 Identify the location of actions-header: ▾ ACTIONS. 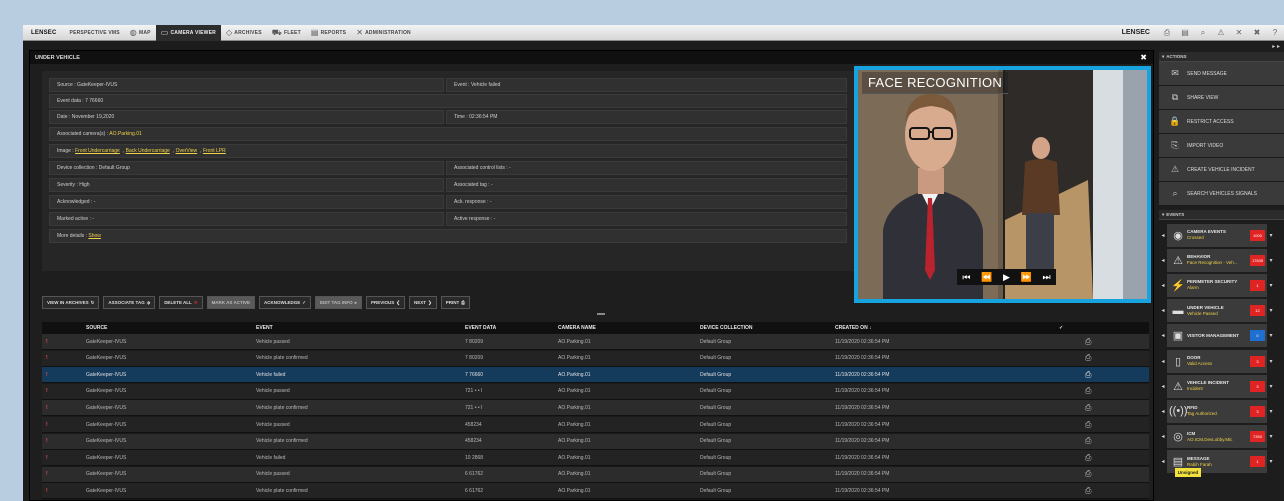
(1221, 57).